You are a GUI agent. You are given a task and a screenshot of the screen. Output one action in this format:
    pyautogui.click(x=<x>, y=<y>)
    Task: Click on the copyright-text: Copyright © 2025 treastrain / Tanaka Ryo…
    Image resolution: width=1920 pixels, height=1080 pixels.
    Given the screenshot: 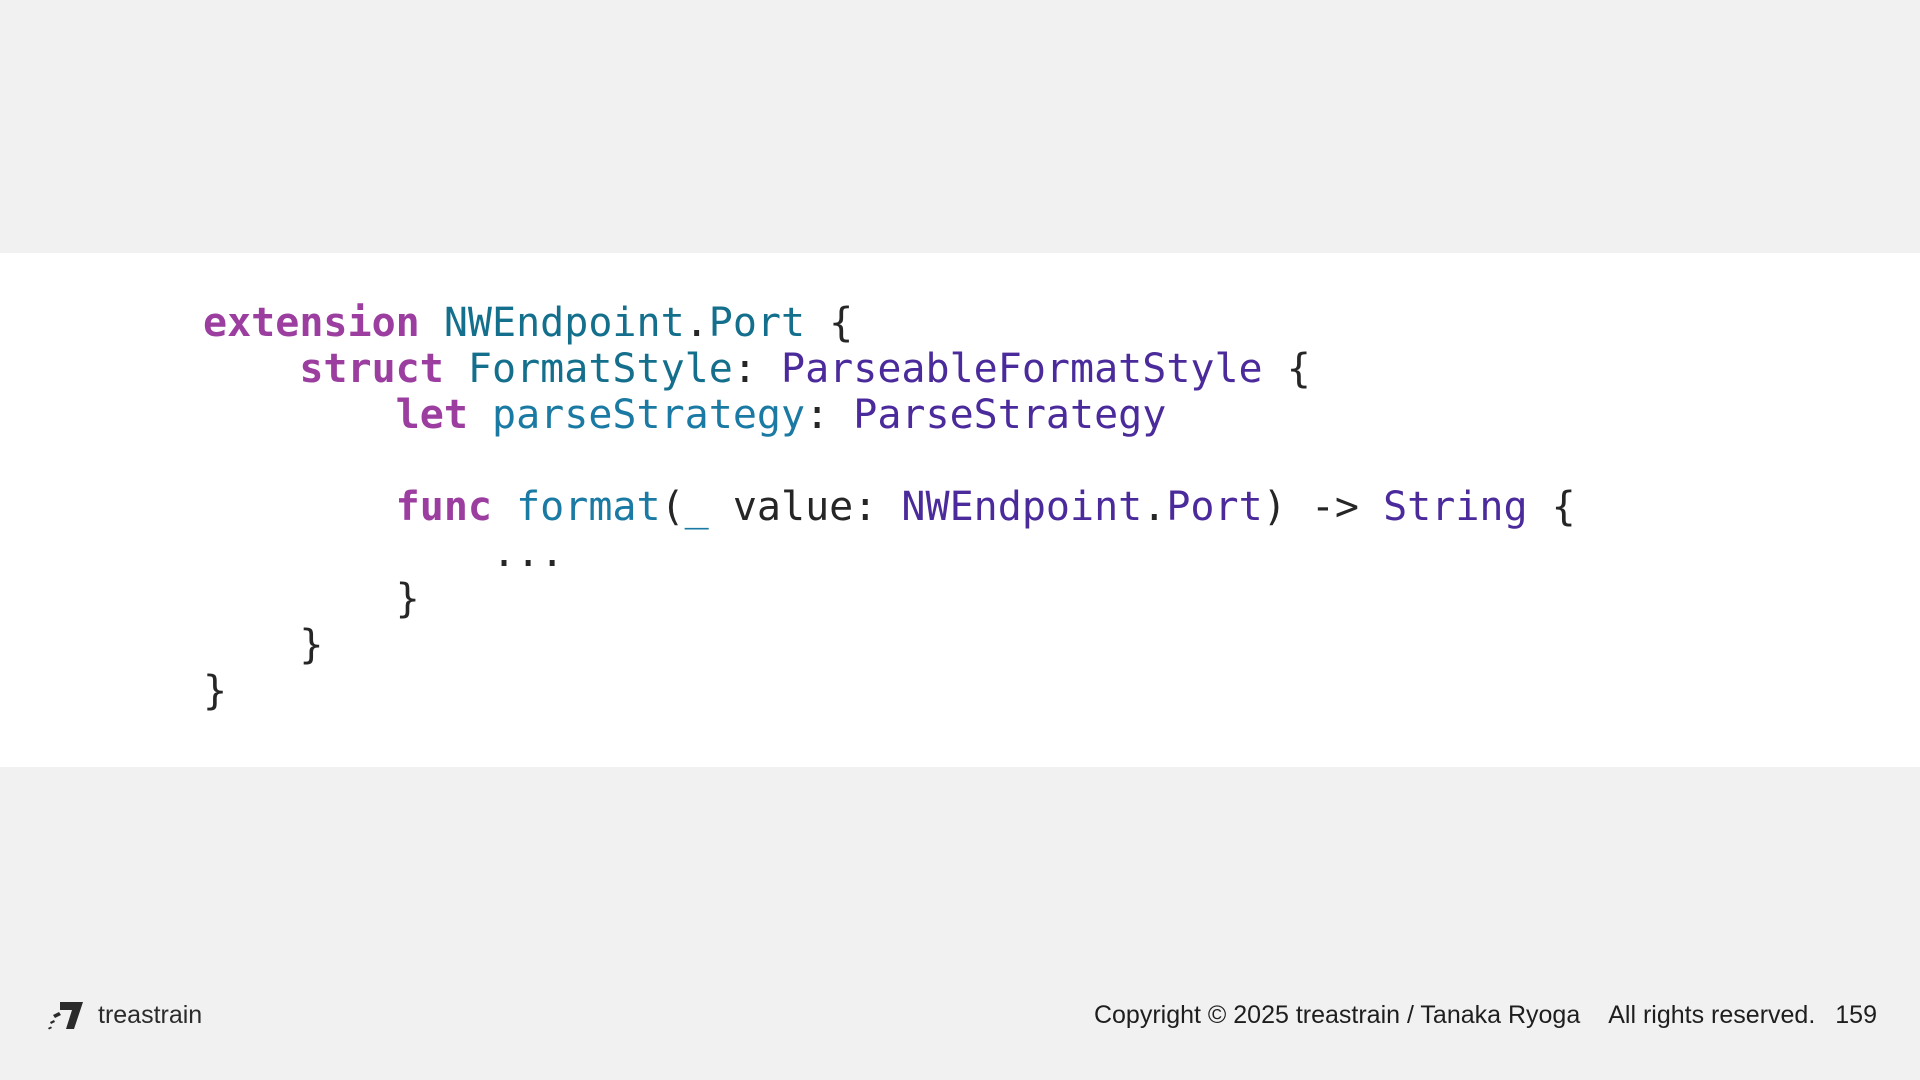 What is the action you would take?
    pyautogui.click(x=1337, y=1014)
    